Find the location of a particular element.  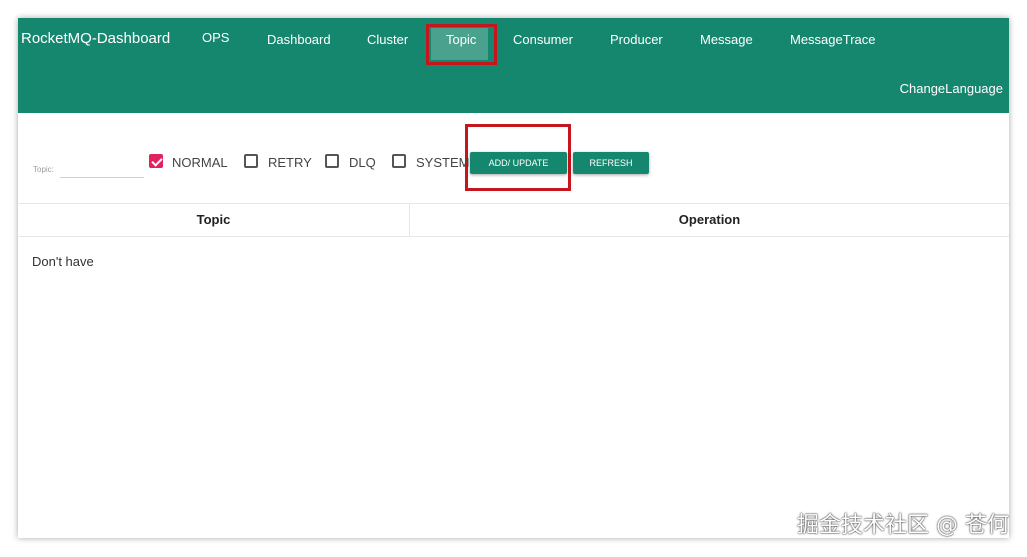

nav-item-dashboard: Dashboard is located at coordinates (299, 39).